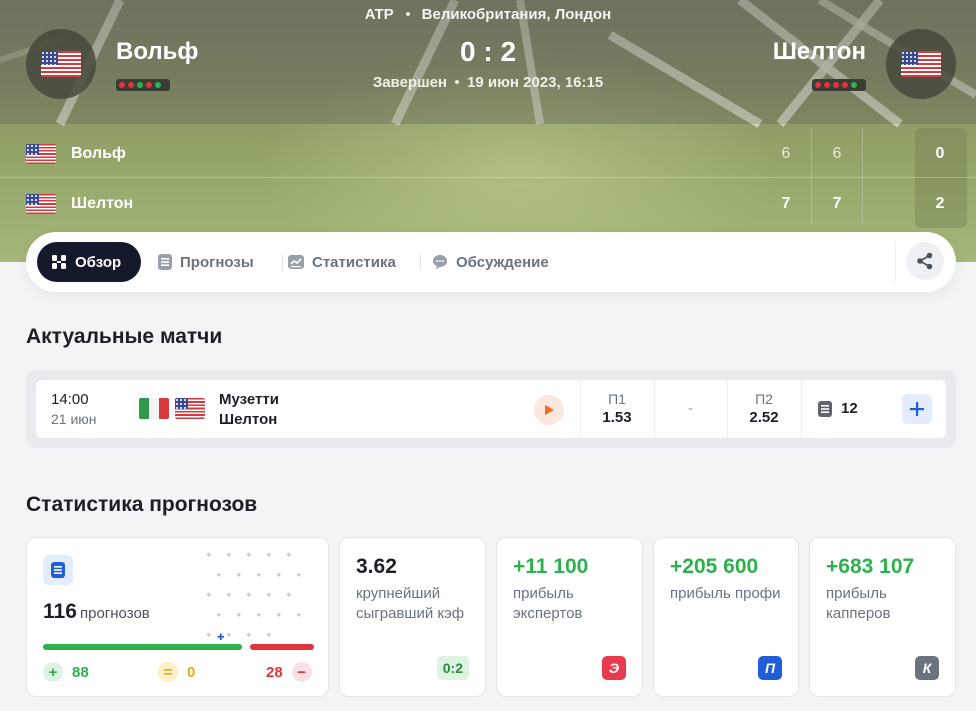 The height and width of the screenshot is (711, 976). I want to click on sets-player-name: Шелтон, so click(102, 203).